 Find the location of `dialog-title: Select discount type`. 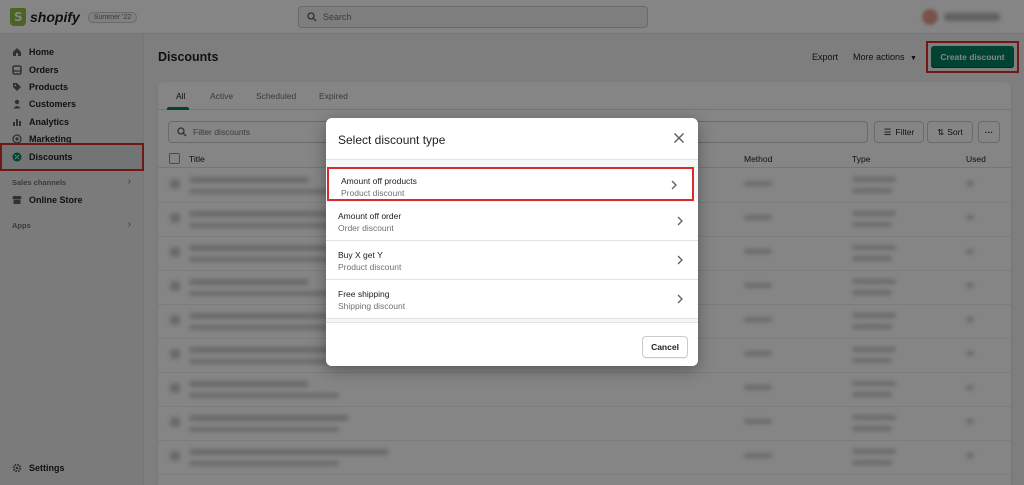

dialog-title: Select discount type is located at coordinates (392, 140).